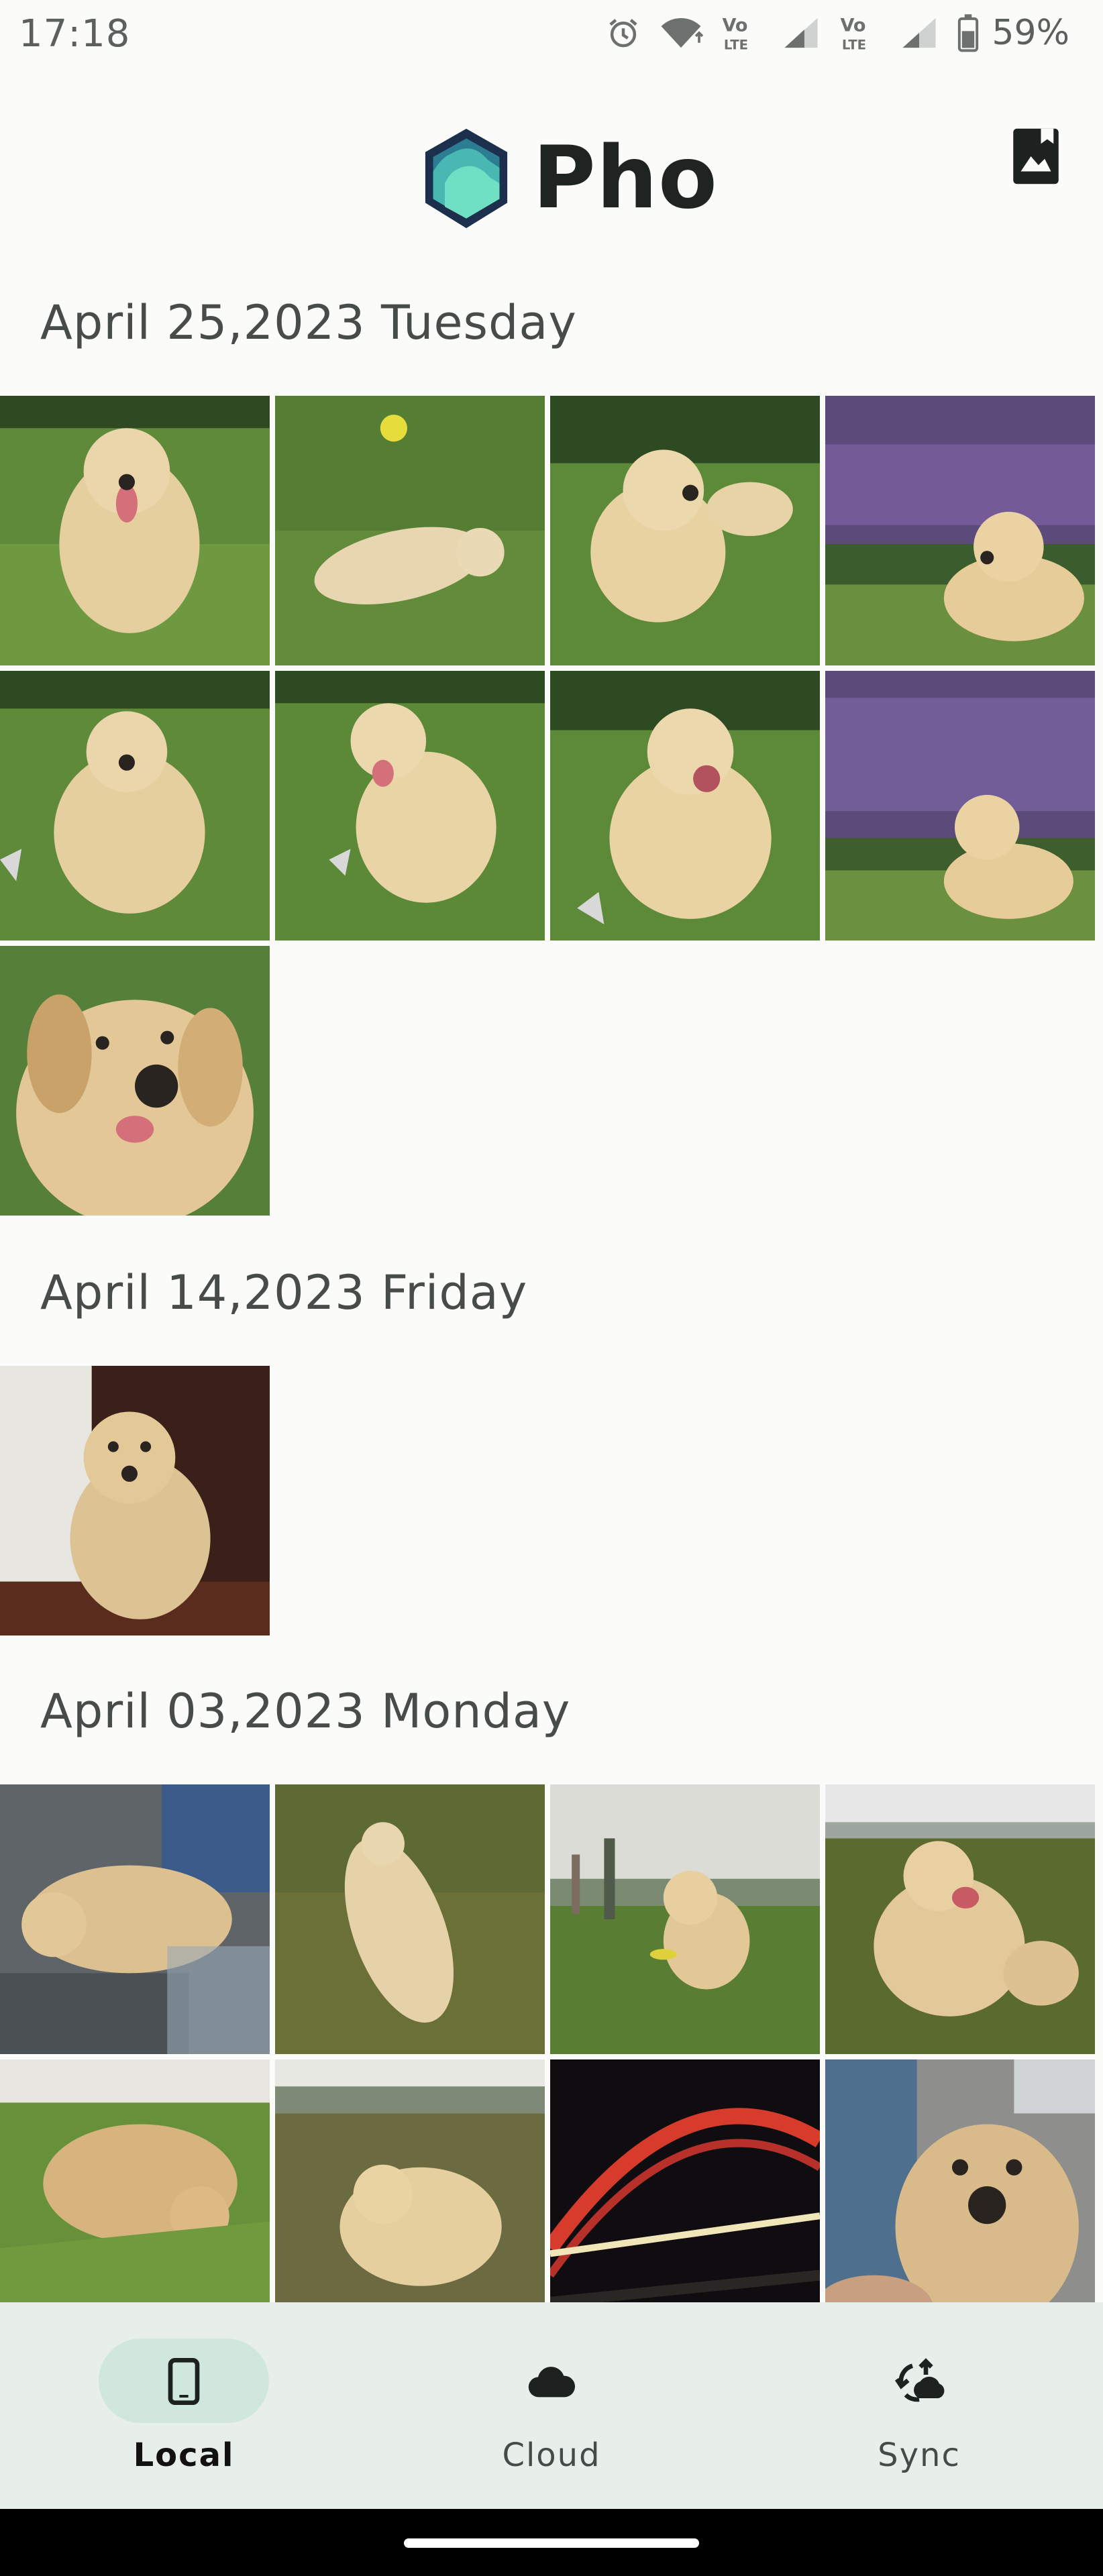  I want to click on bookmark-image-icon, so click(1036, 156).